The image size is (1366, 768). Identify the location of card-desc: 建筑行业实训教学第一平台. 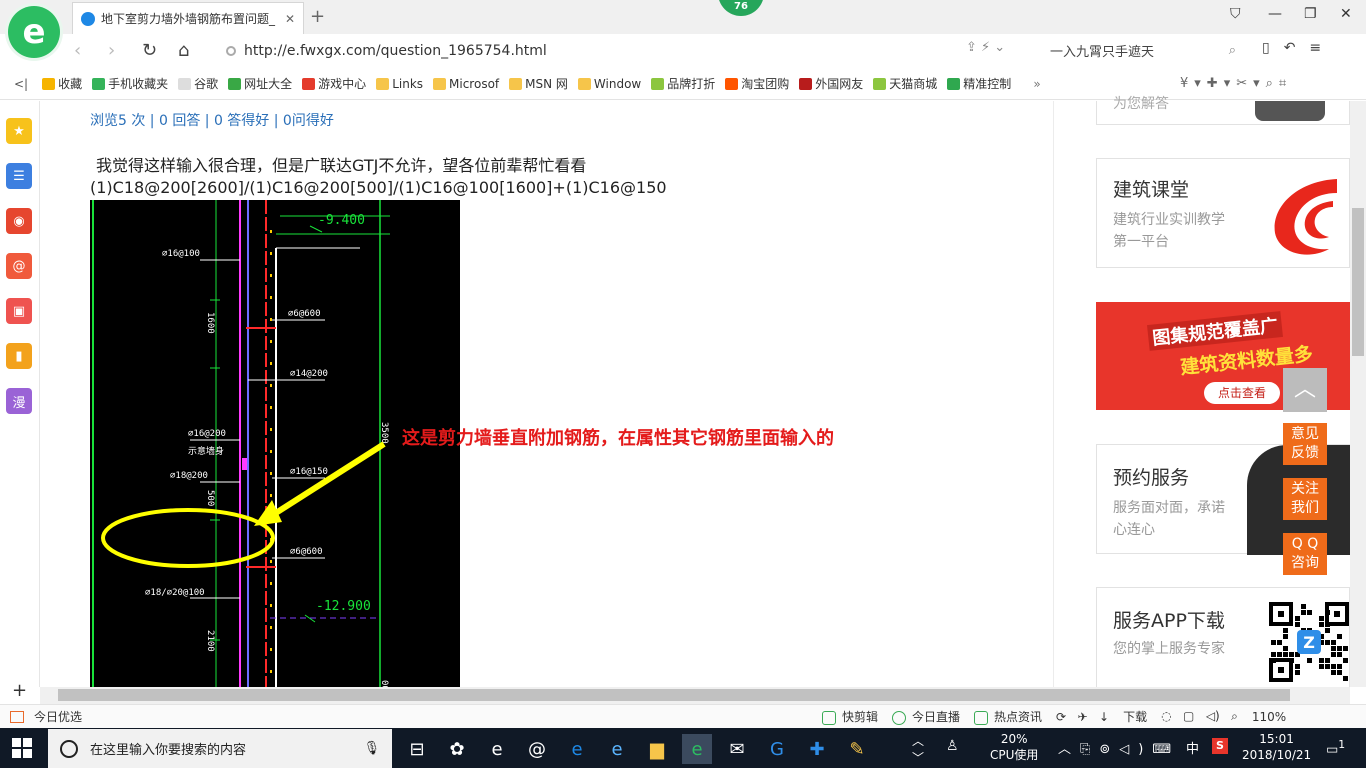
(1169, 231).